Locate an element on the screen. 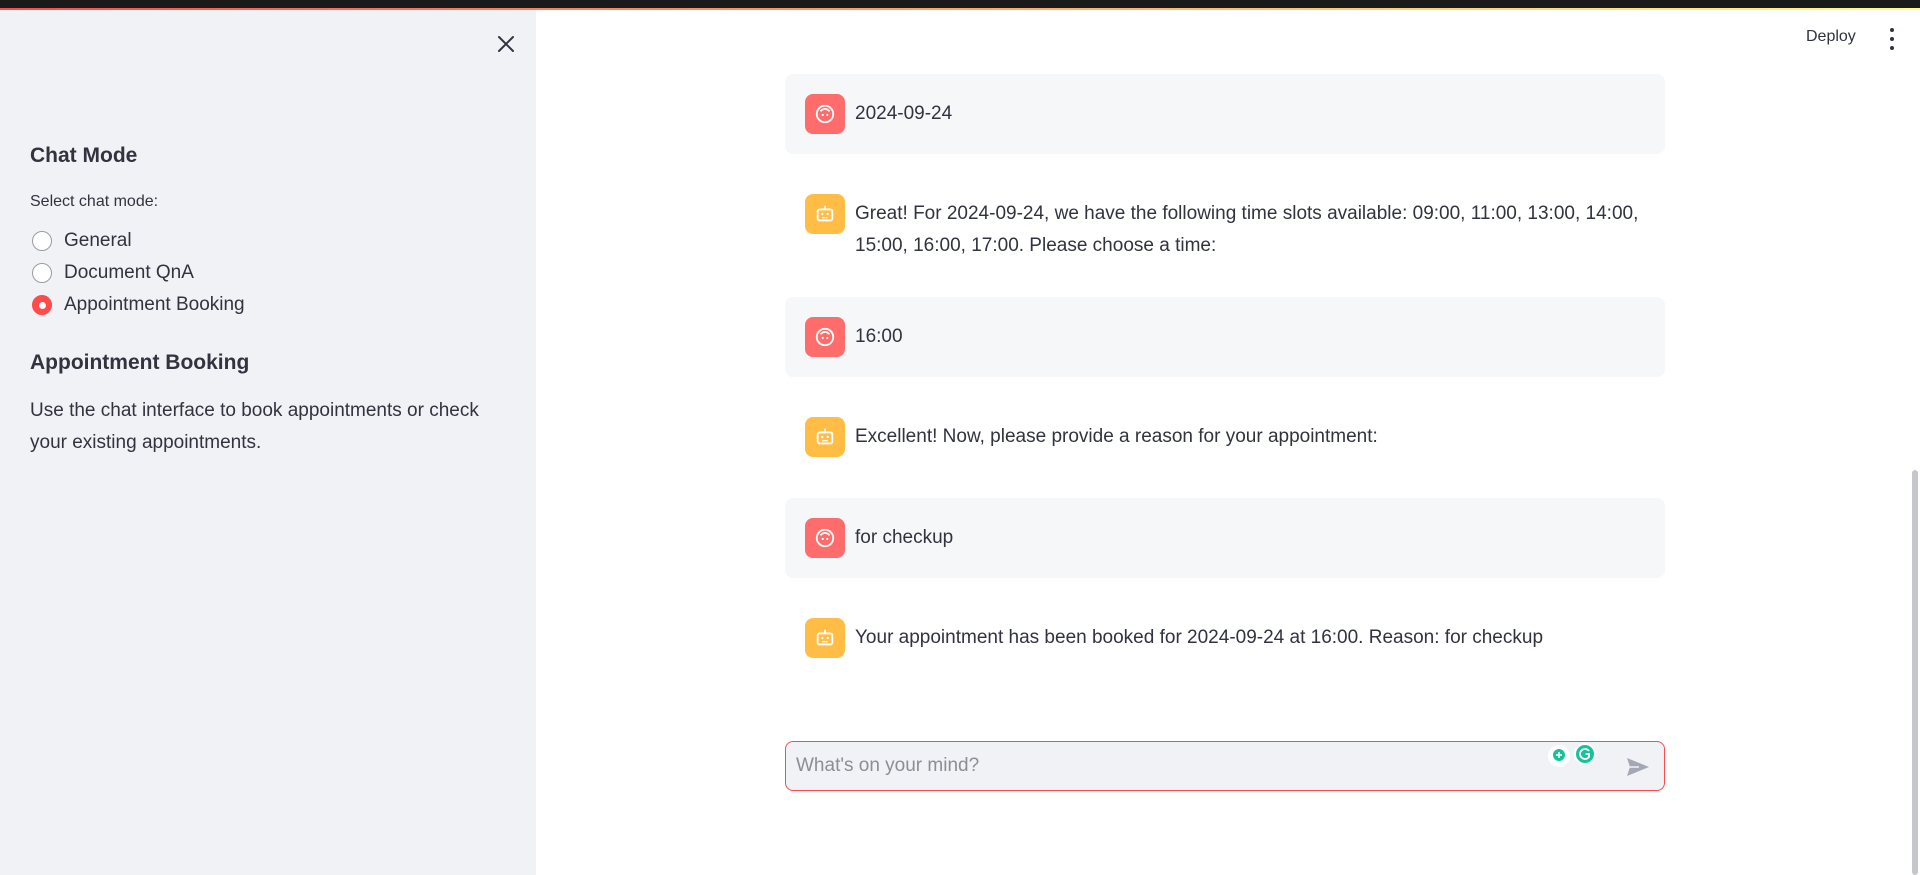 This screenshot has height=875, width=1920. grammarly-icon is located at coordinates (1585, 754).